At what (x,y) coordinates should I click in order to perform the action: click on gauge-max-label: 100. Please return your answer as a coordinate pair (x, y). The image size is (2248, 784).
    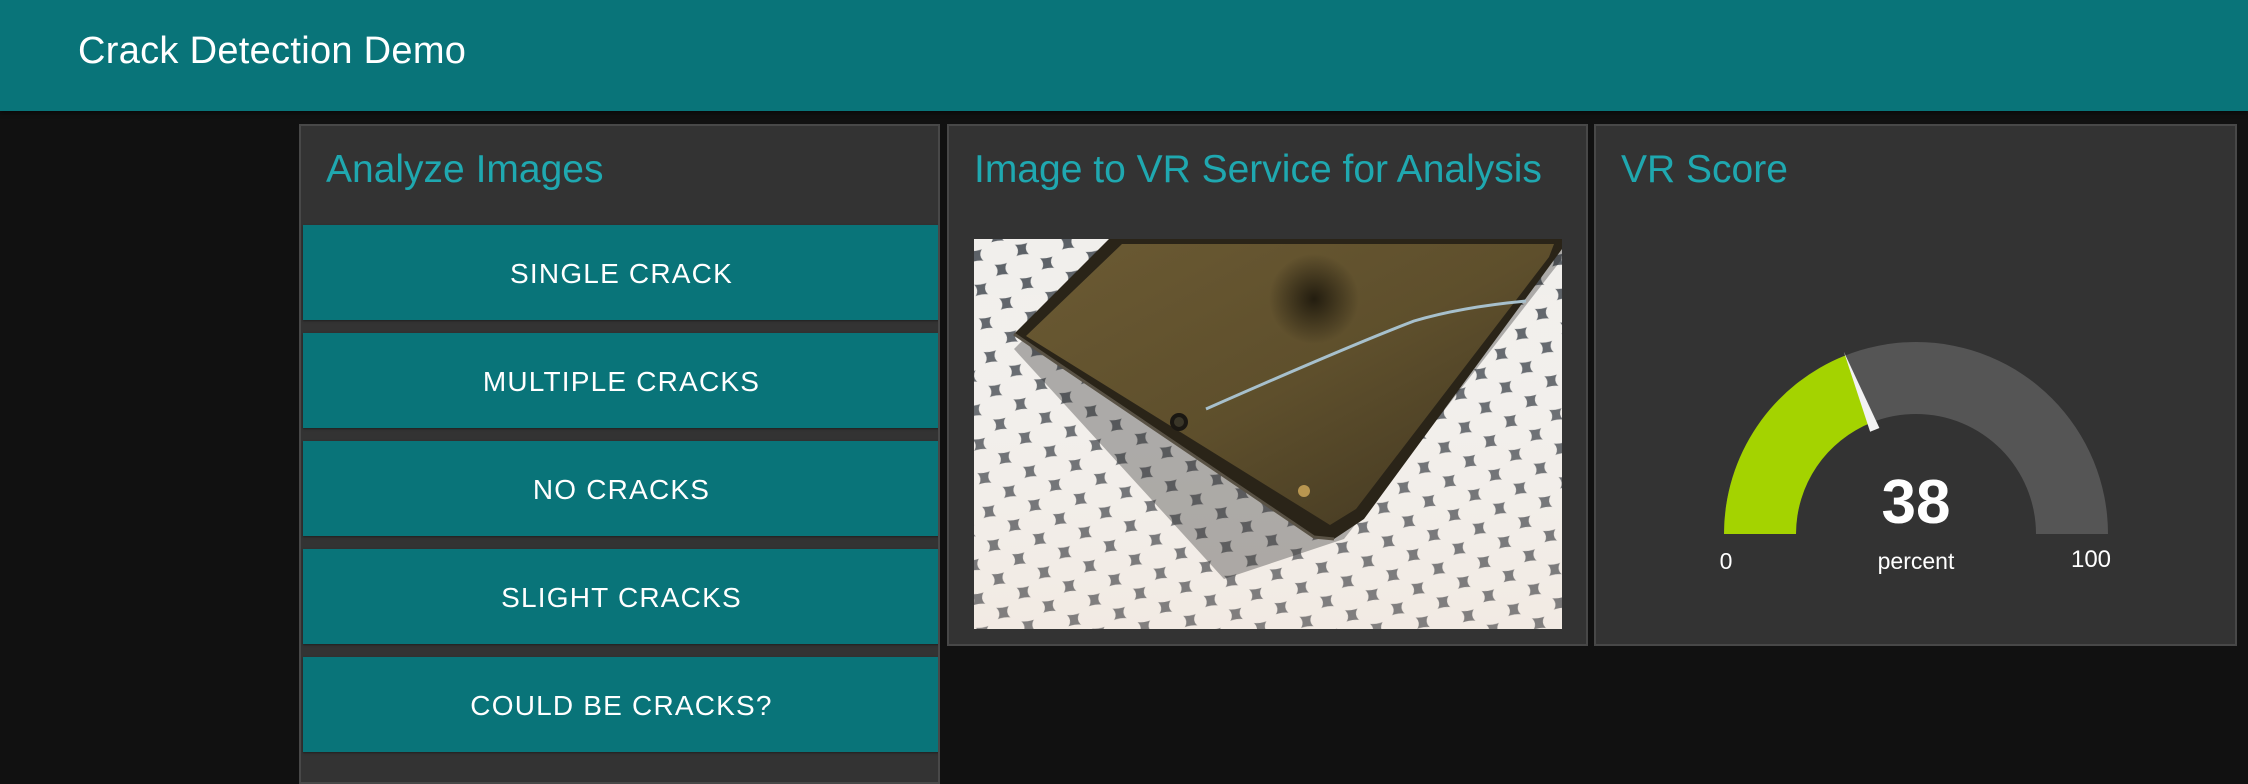
    Looking at the image, I should click on (2091, 559).